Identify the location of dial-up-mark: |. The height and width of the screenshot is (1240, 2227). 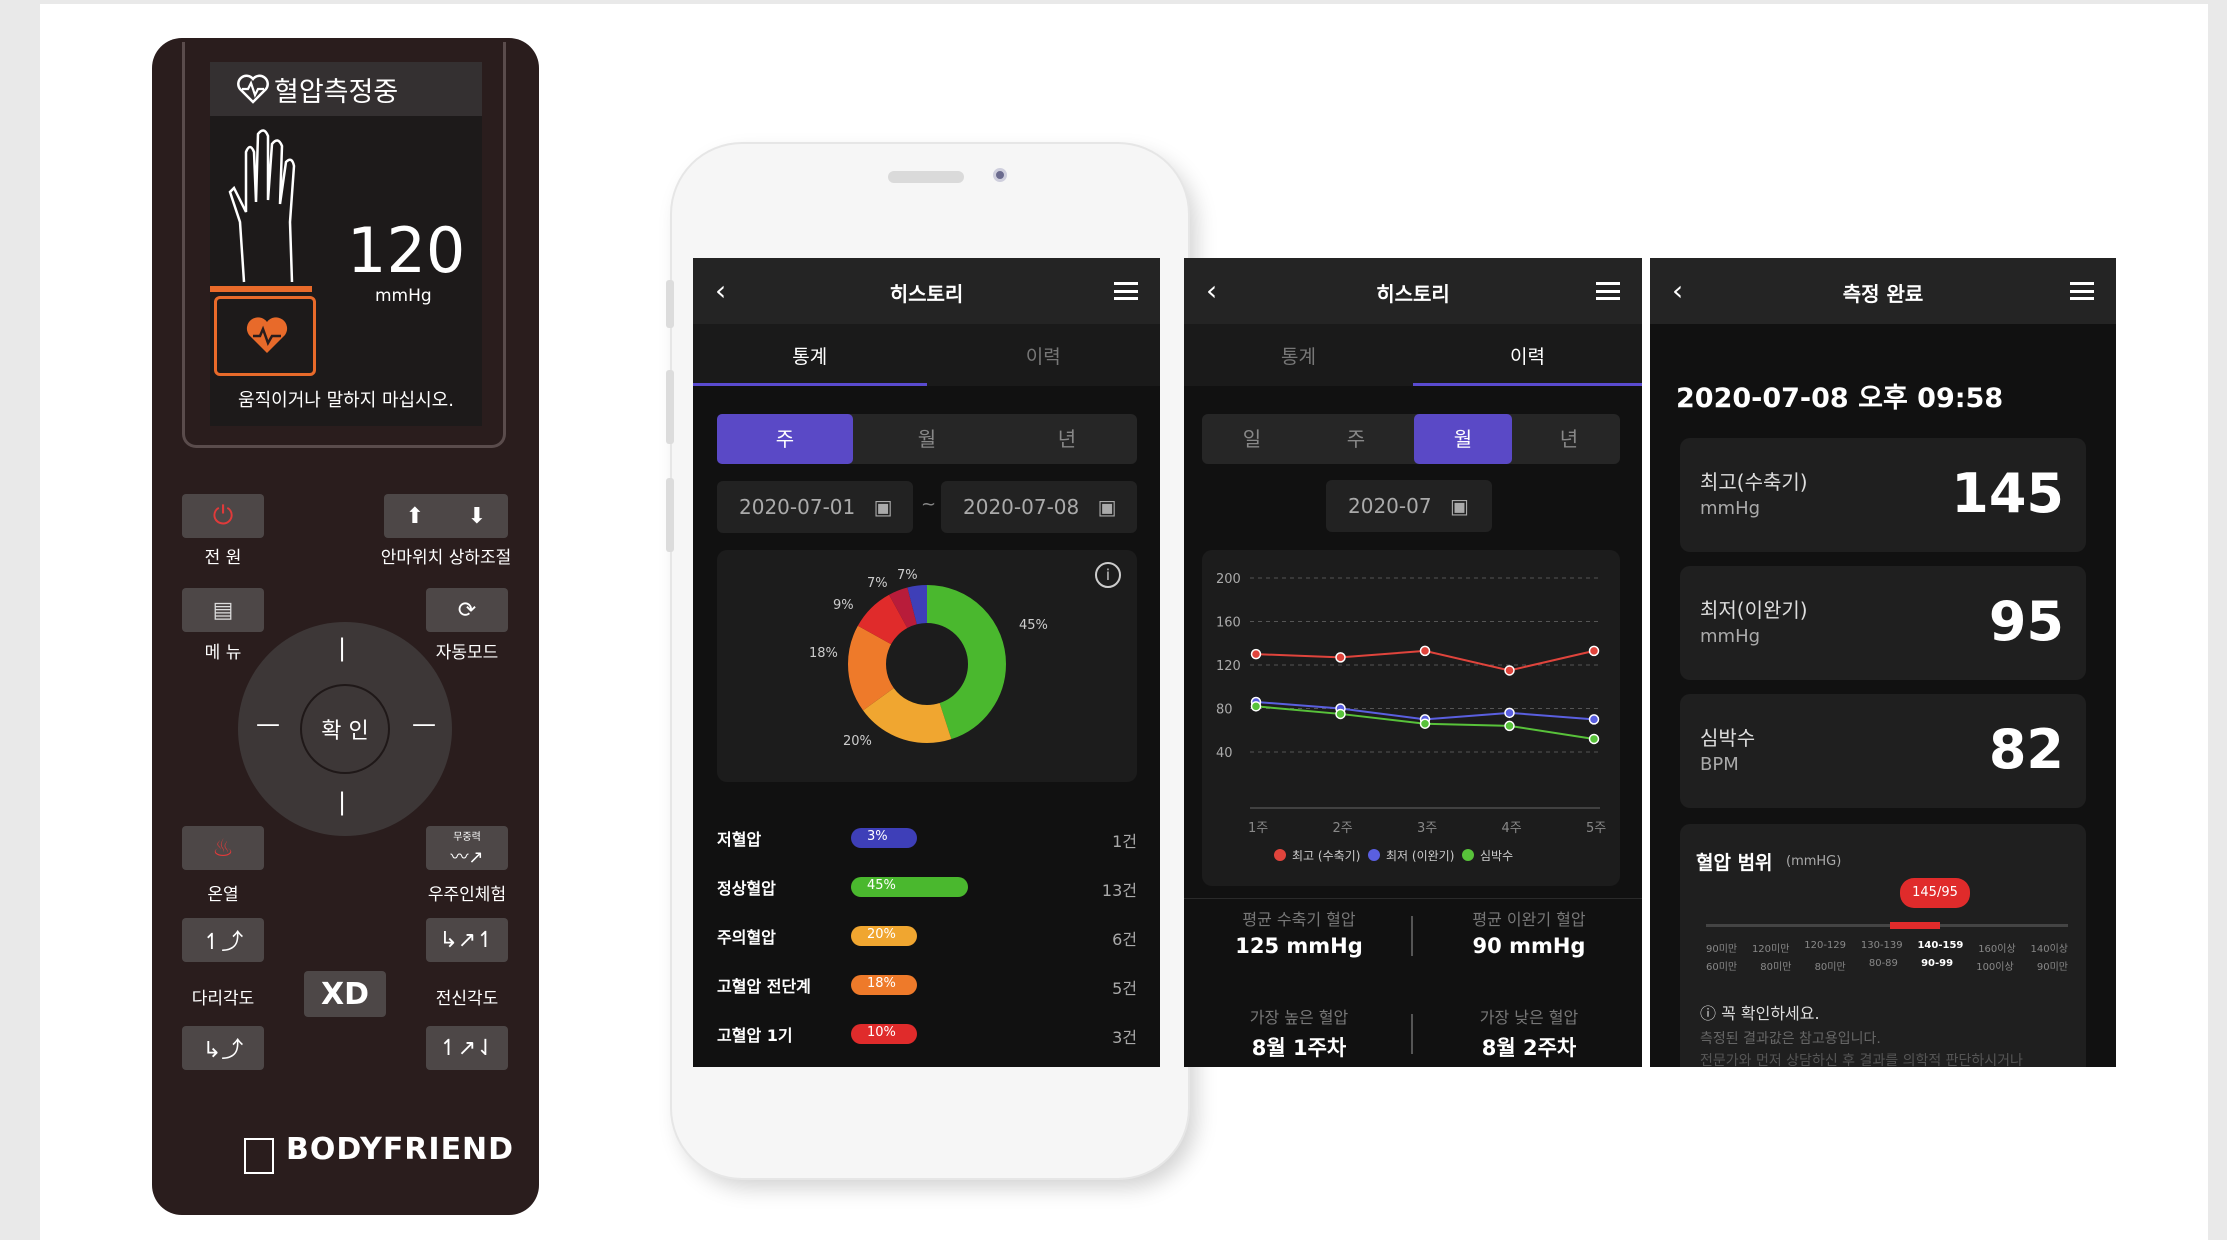
(342, 648).